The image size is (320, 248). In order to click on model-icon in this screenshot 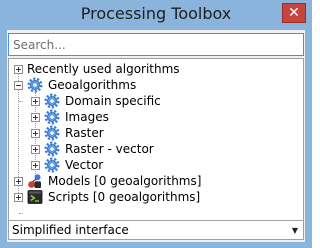, I will do `click(34, 181)`.